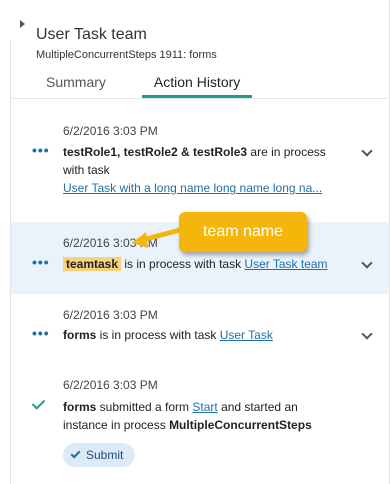 The image size is (390, 484). Describe the element at coordinates (243, 232) in the screenshot. I see `annotation-callout: team name` at that location.